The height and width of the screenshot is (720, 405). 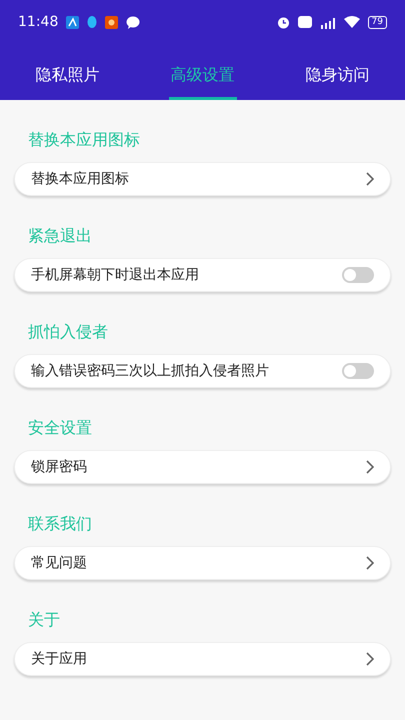 What do you see at coordinates (44, 620) in the screenshot?
I see `section-title: 关于` at bounding box center [44, 620].